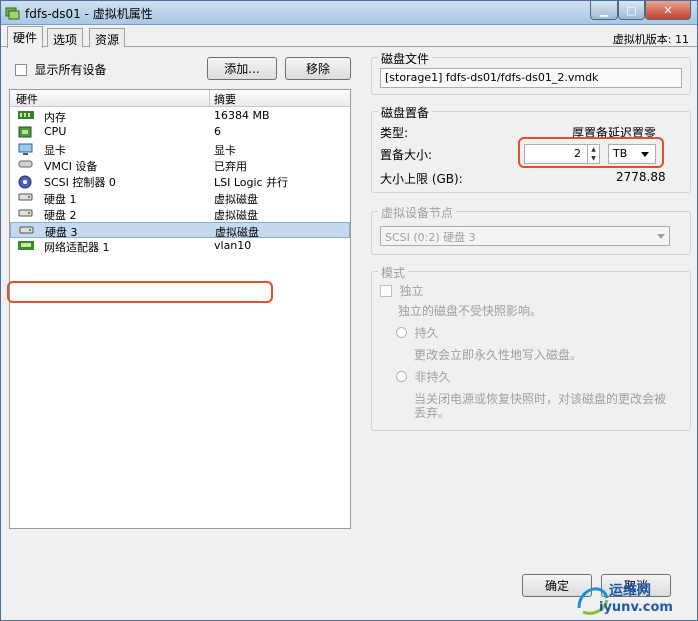 This screenshot has width=698, height=621. I want to click on device-node-select: SCSI (0:2) 硬盘 3, so click(525, 236).